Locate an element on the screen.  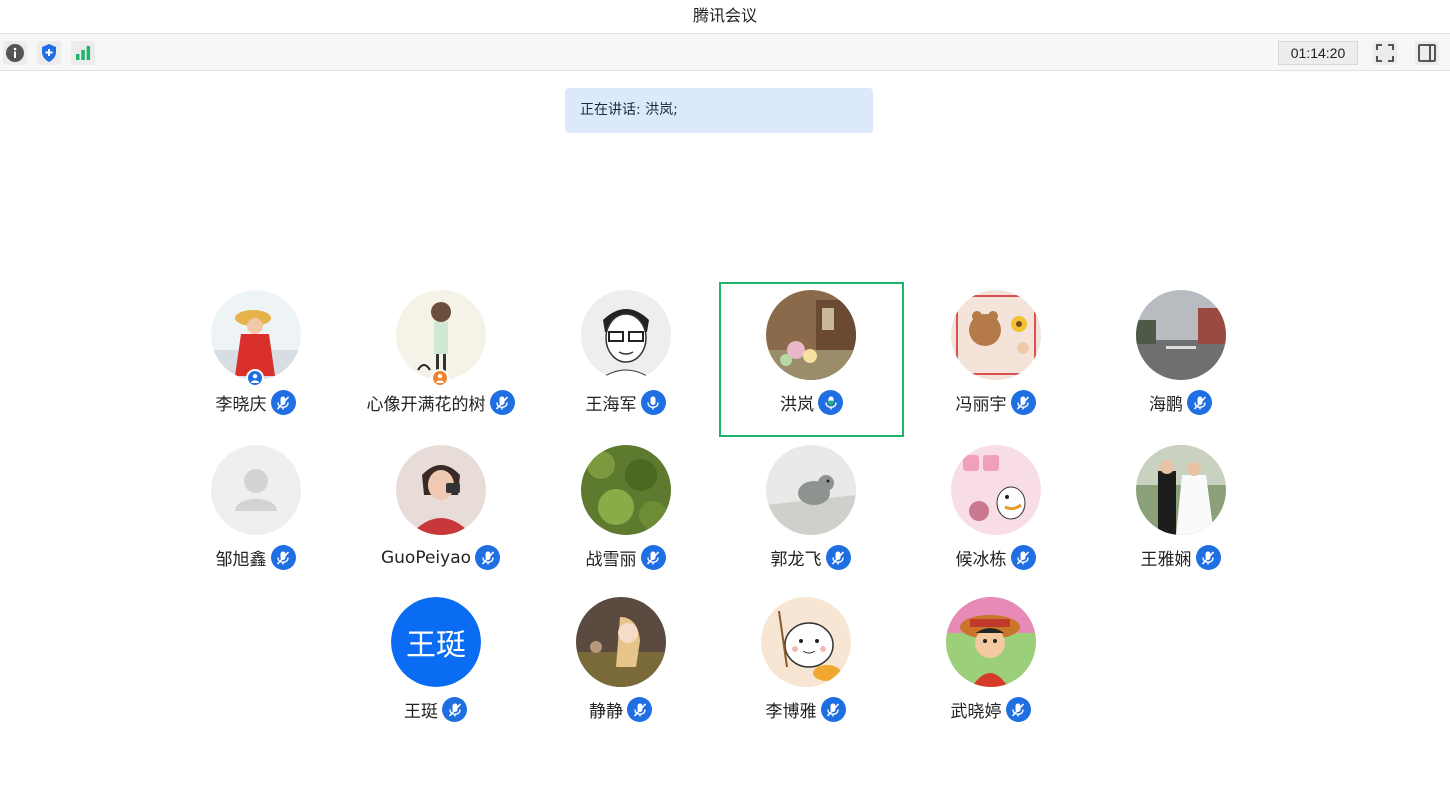
participant-tile: GuoPeiyao is located at coordinates (440, 515).